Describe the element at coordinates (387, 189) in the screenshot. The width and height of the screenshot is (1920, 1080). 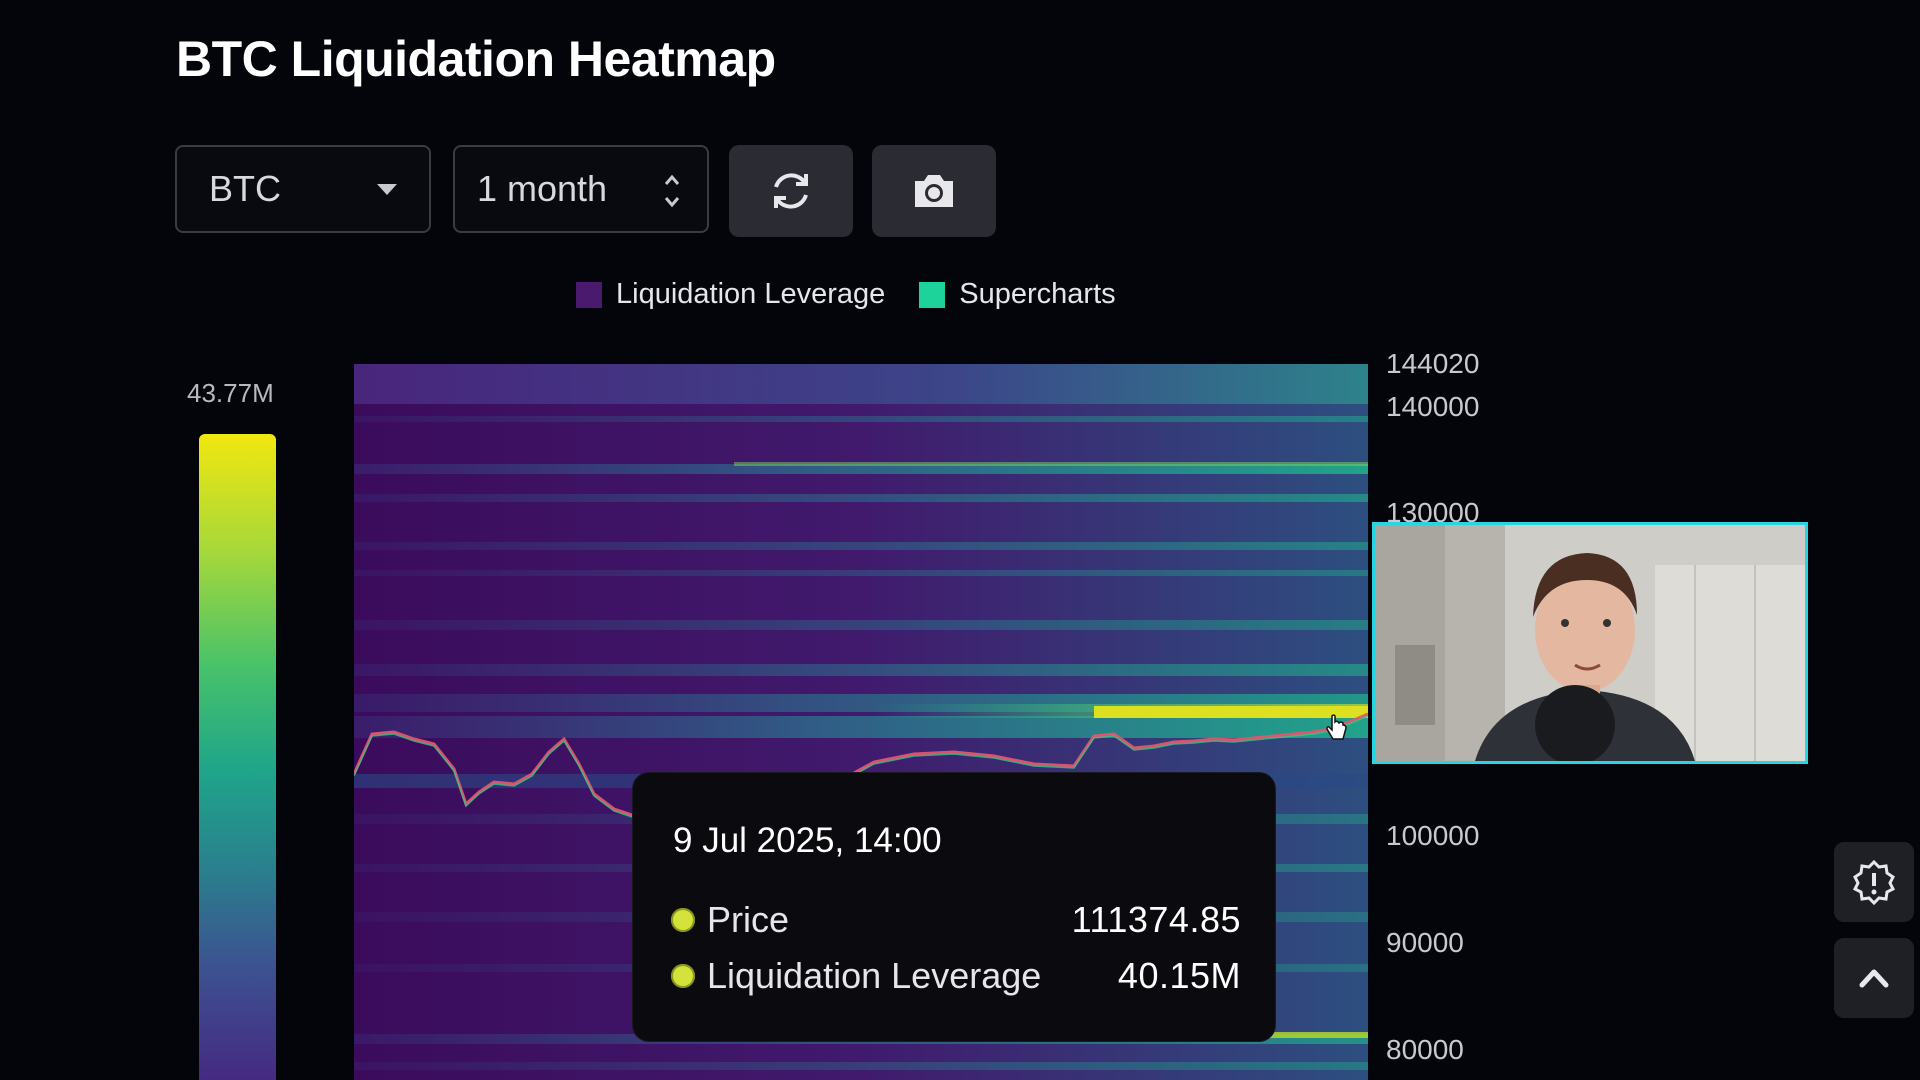
I see `chevron-down-icon` at that location.